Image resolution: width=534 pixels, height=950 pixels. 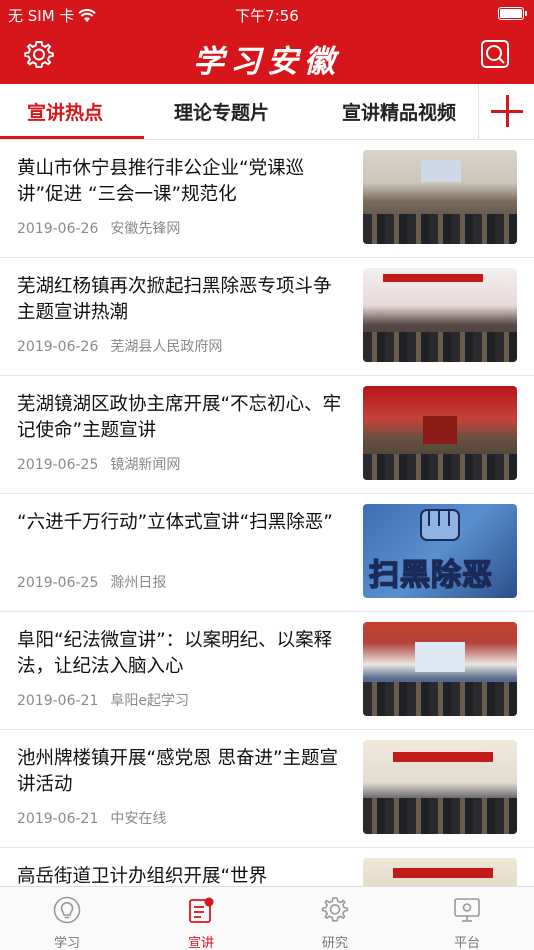 What do you see at coordinates (267, 553) in the screenshot?
I see `list-item: “六进千万行动”立体式宣讲“扫黑除恶” 2019-06-25 滁州日报 扫黑除恶` at bounding box center [267, 553].